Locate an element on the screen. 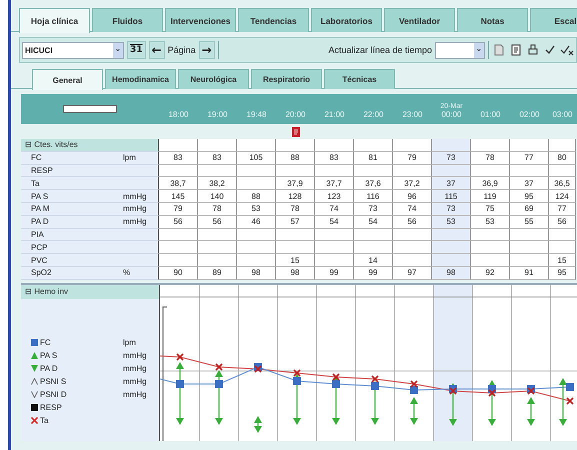 The image size is (577, 450). tab: Fluidos is located at coordinates (127, 20).